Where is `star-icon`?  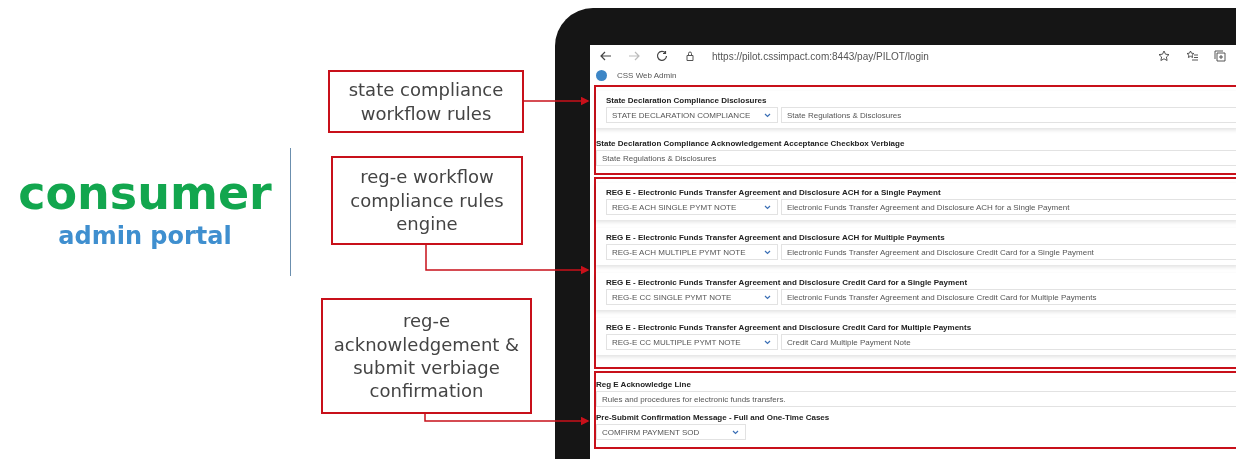
star-icon is located at coordinates (1164, 56).